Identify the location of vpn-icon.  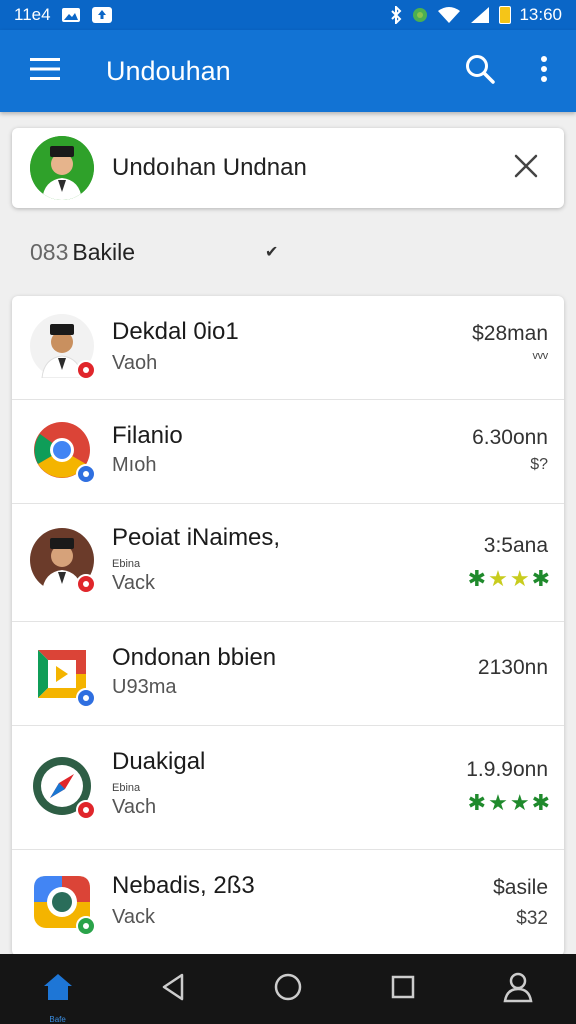
(420, 15).